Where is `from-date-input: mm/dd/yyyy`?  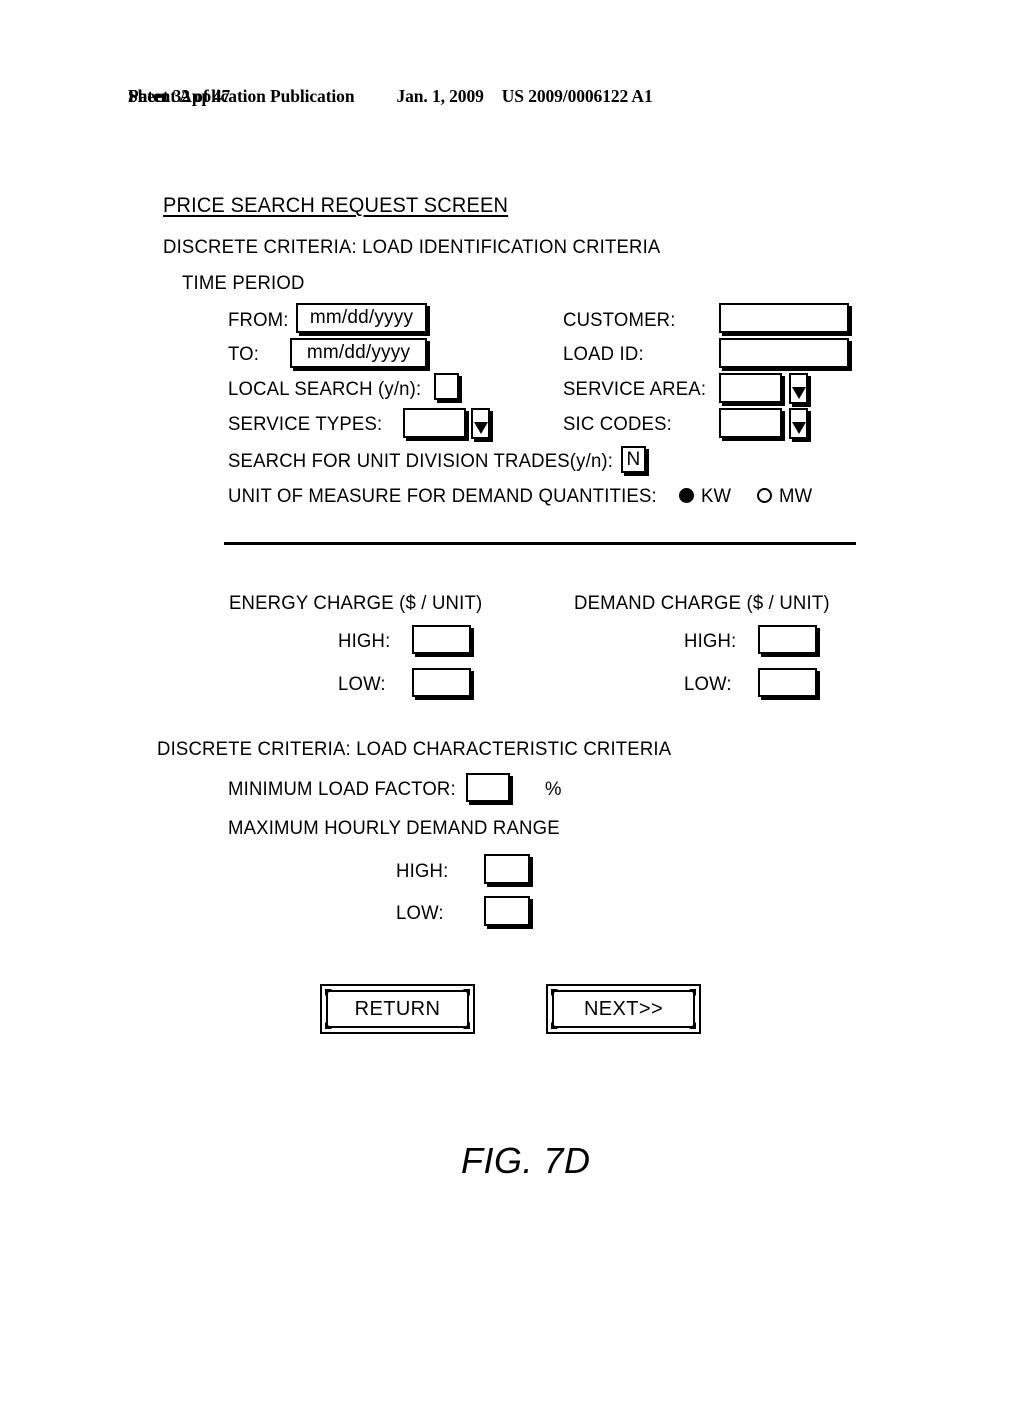
from-date-input: mm/dd/yyyy is located at coordinates (361, 318).